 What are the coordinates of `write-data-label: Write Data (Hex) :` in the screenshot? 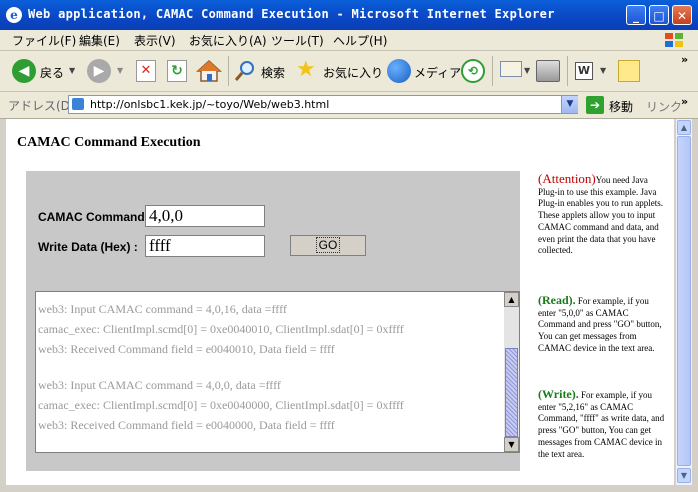 It's located at (88, 247).